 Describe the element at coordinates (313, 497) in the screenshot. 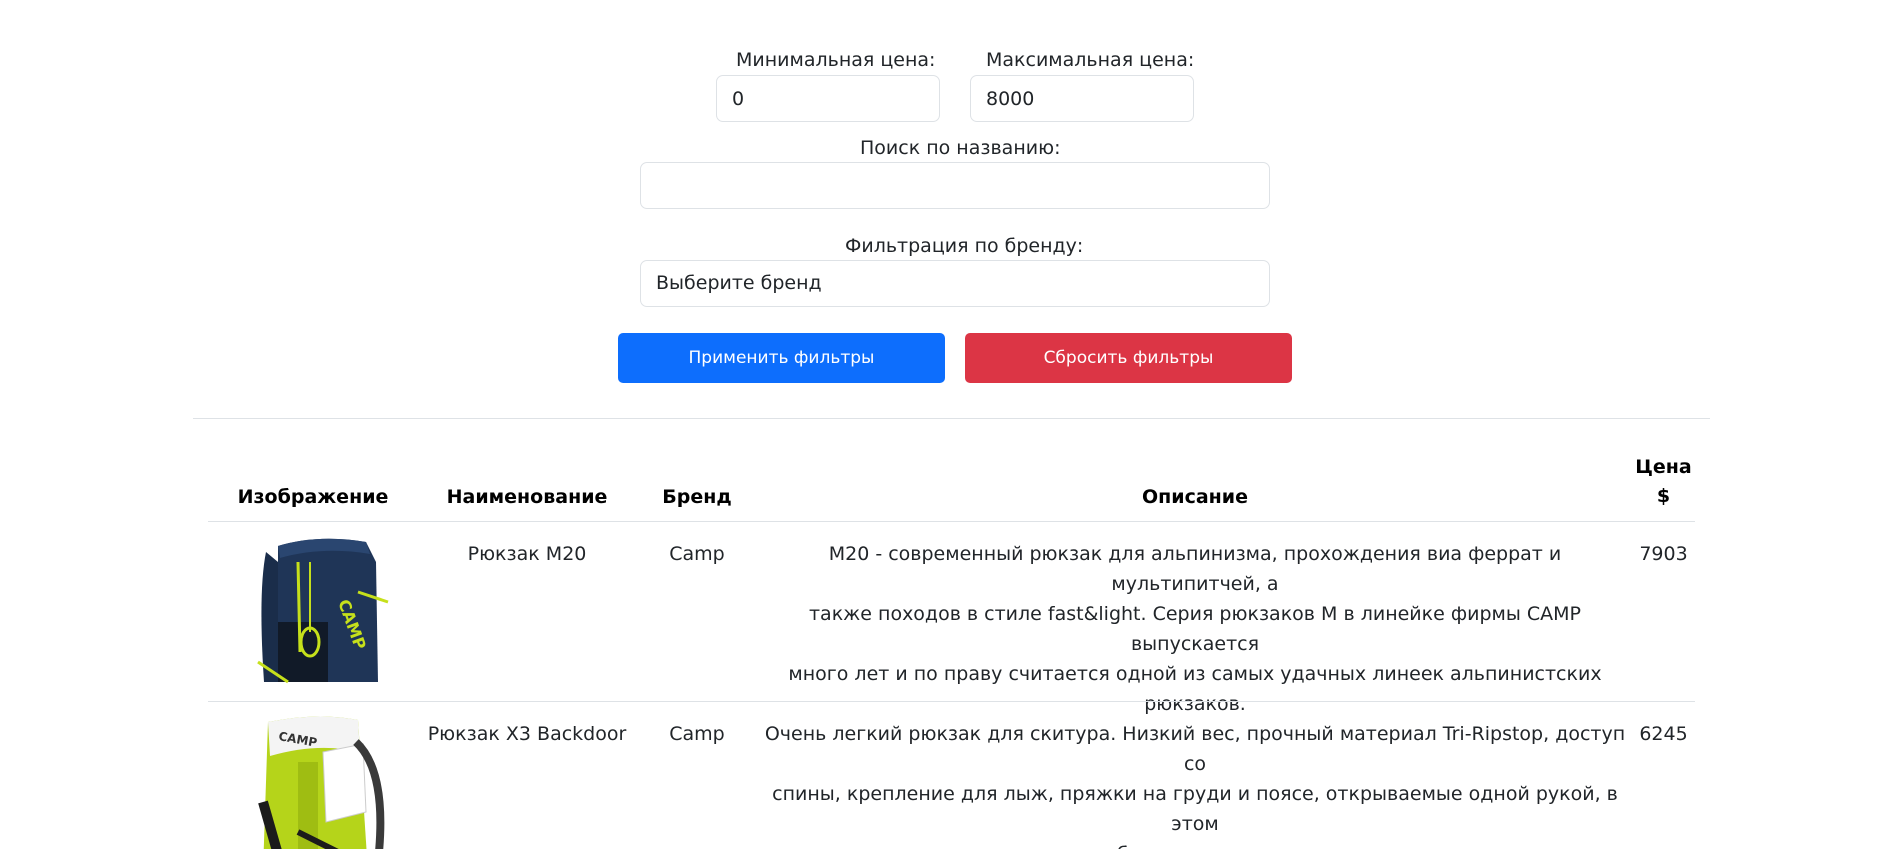

I see `header-image: Изображение` at that location.